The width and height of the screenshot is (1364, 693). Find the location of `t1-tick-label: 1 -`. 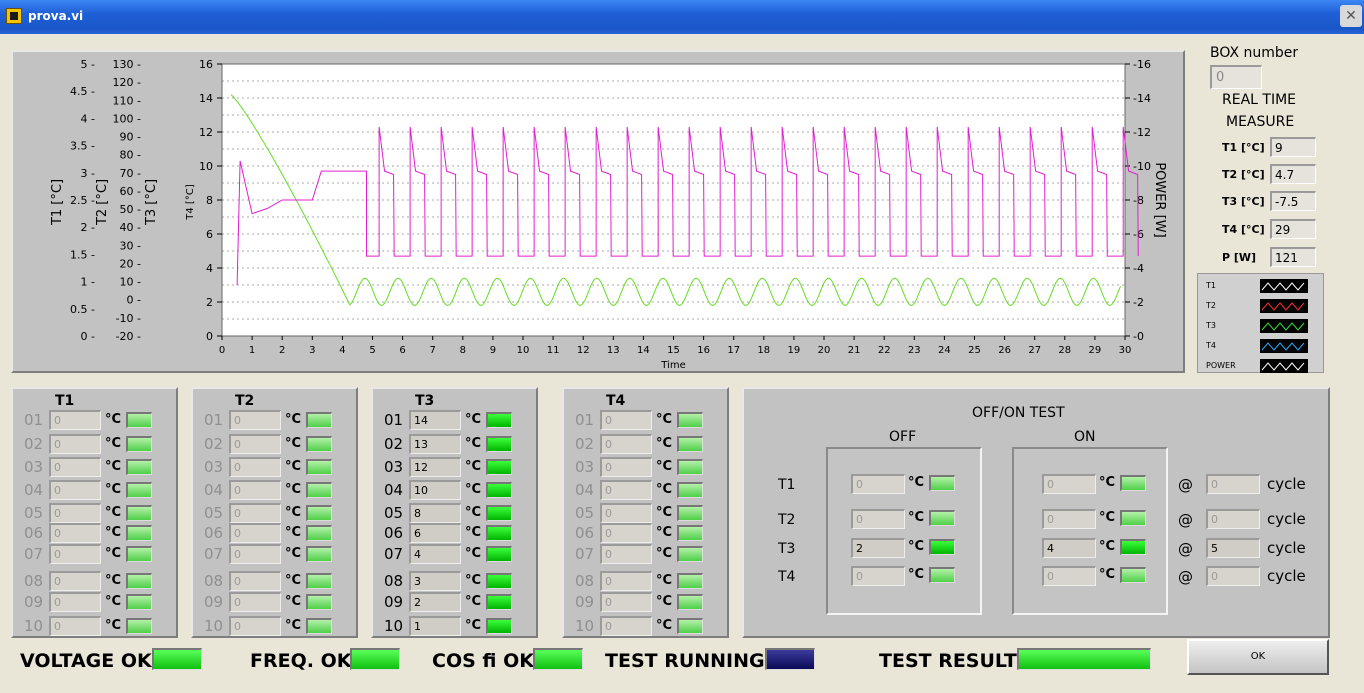

t1-tick-label: 1 - is located at coordinates (88, 282).